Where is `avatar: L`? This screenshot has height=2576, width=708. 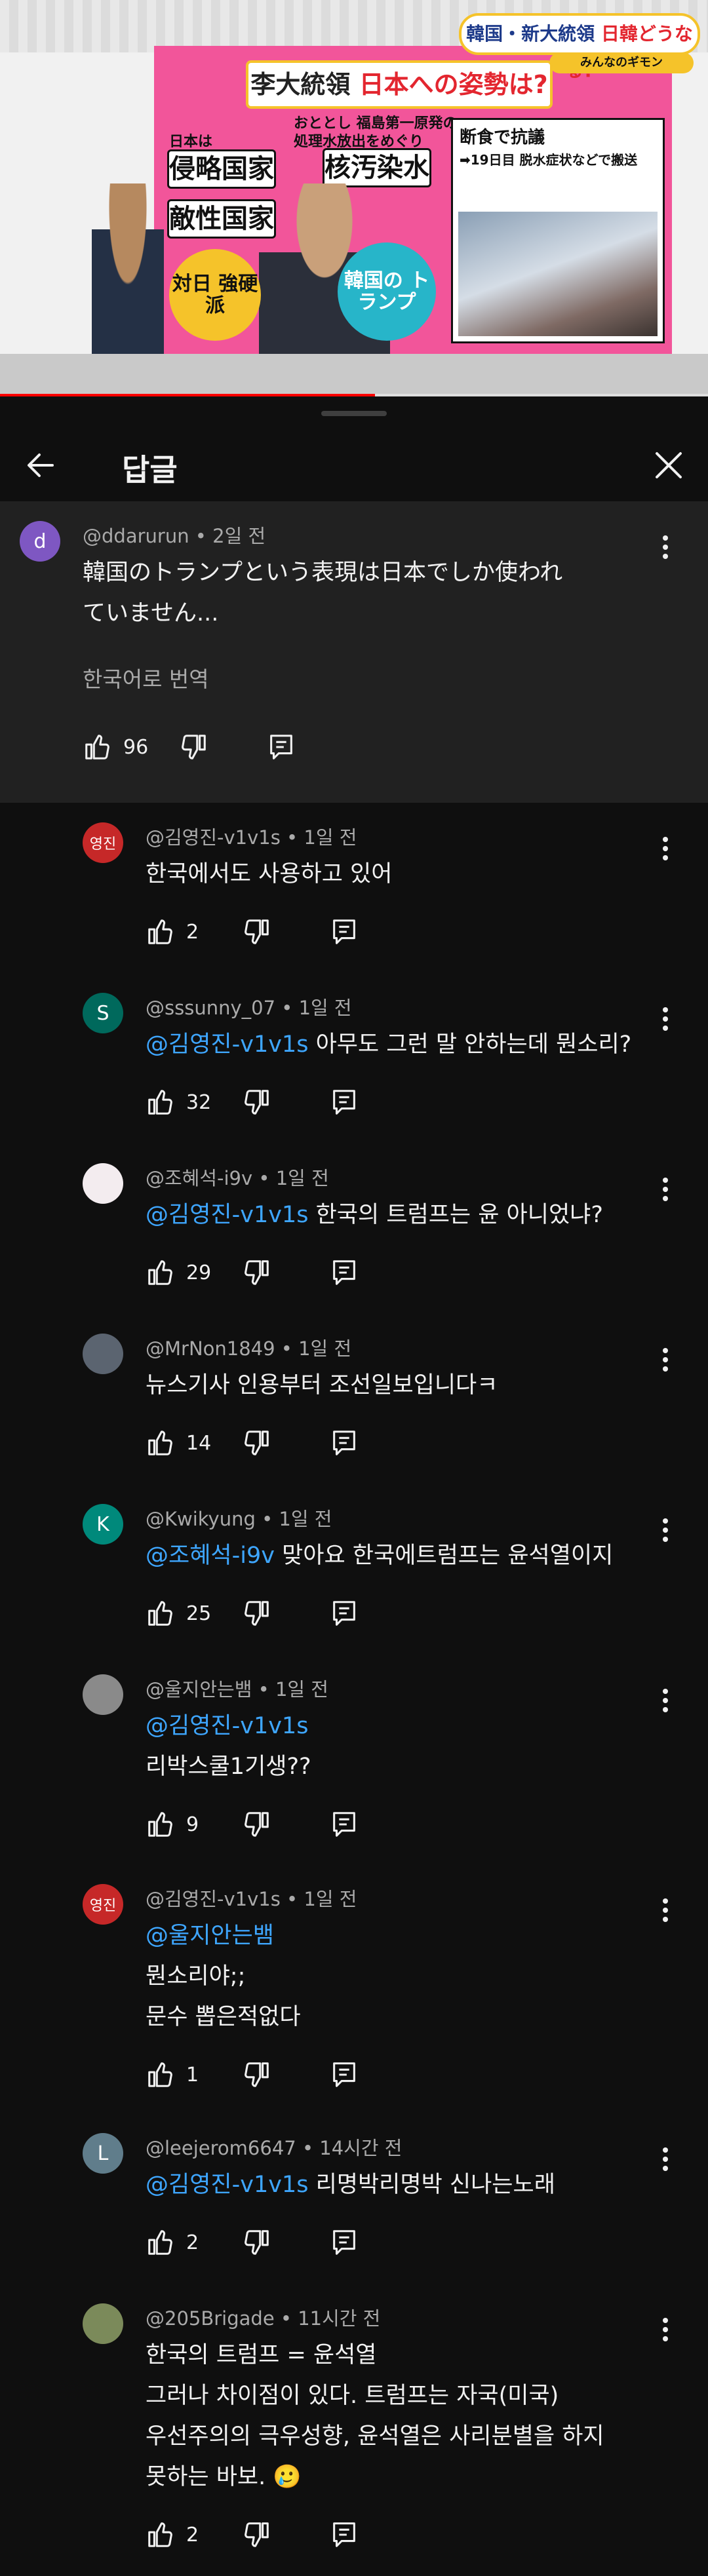 avatar: L is located at coordinates (103, 2153).